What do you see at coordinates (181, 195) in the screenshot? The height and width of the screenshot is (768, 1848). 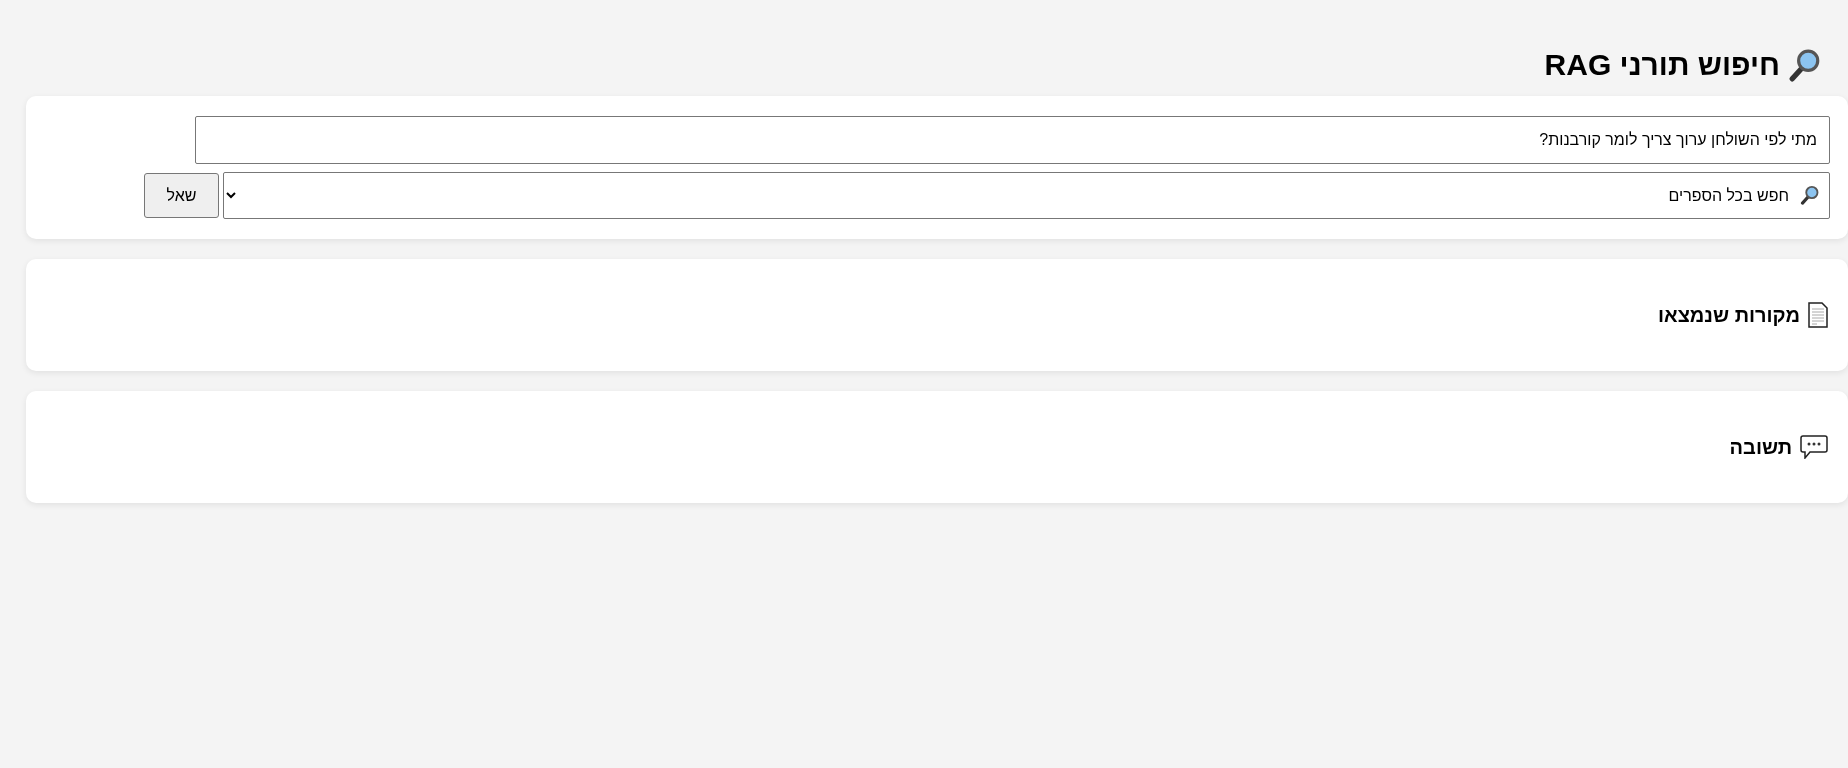 I see `ask-button: שאל` at bounding box center [181, 195].